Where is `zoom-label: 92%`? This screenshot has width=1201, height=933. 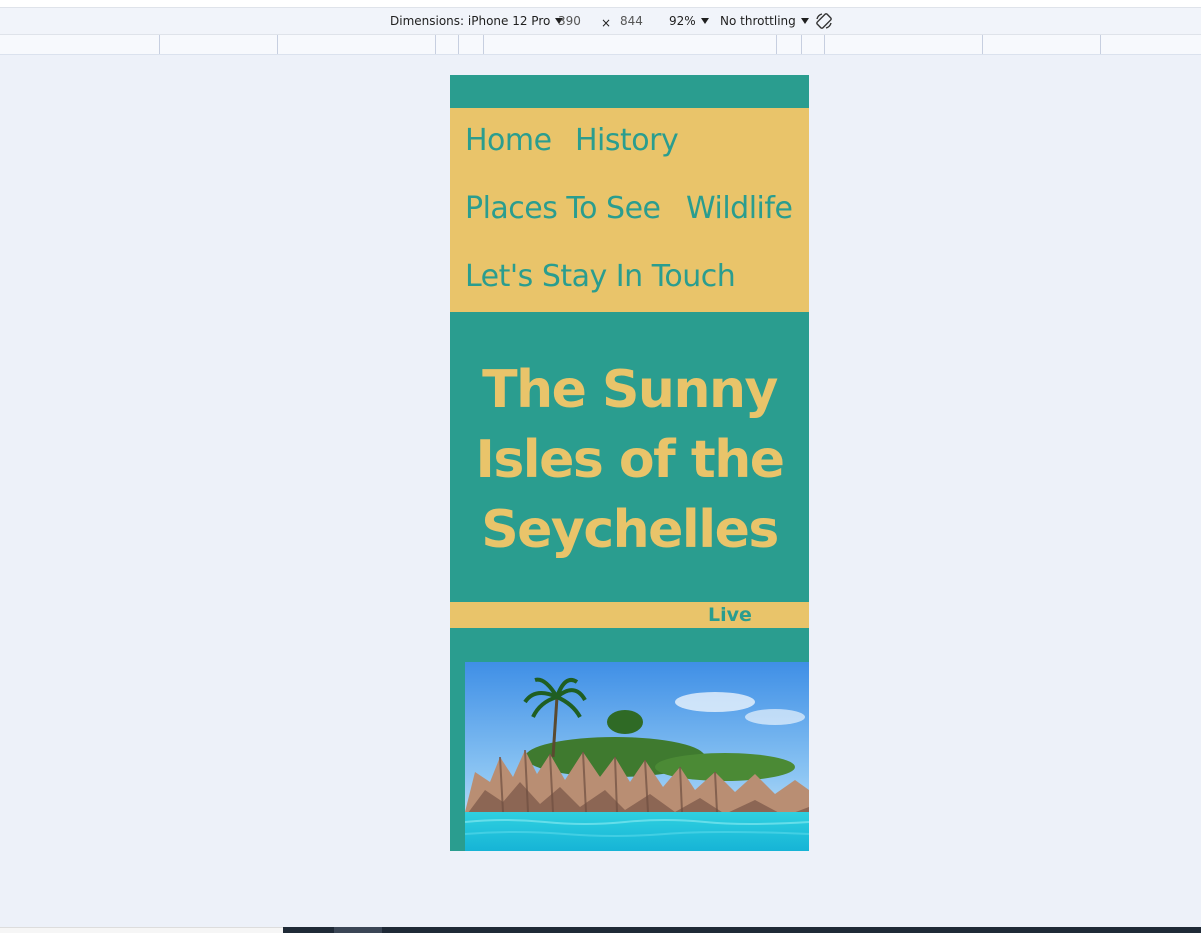
zoom-label: 92% is located at coordinates (682, 21).